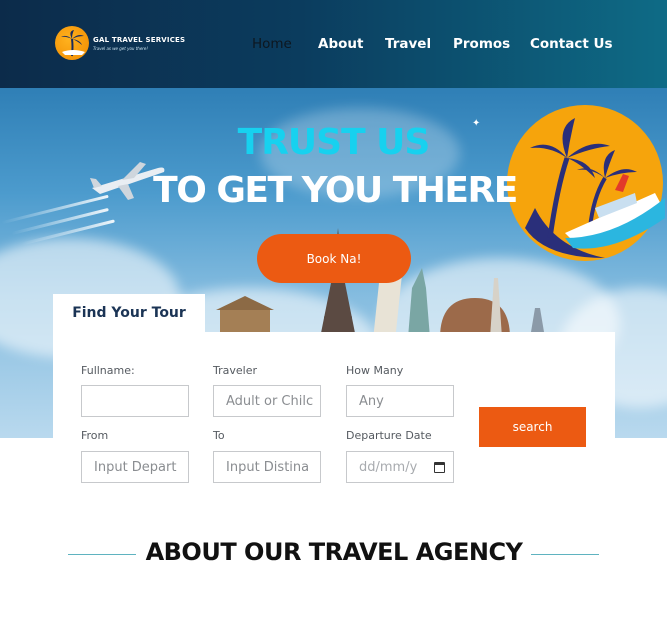  What do you see at coordinates (219, 435) in the screenshot?
I see `to-label: To` at bounding box center [219, 435].